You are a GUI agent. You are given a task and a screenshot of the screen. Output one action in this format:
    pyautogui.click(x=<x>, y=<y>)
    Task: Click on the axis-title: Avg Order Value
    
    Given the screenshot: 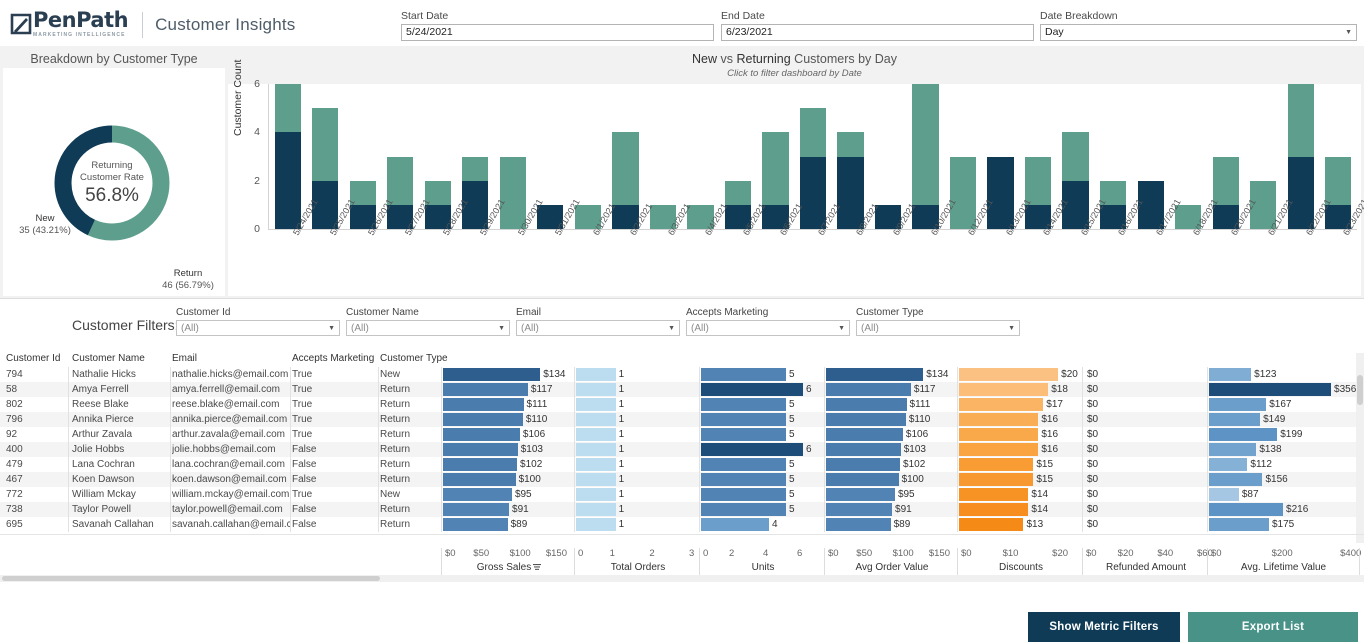 What is the action you would take?
    pyautogui.click(x=892, y=567)
    